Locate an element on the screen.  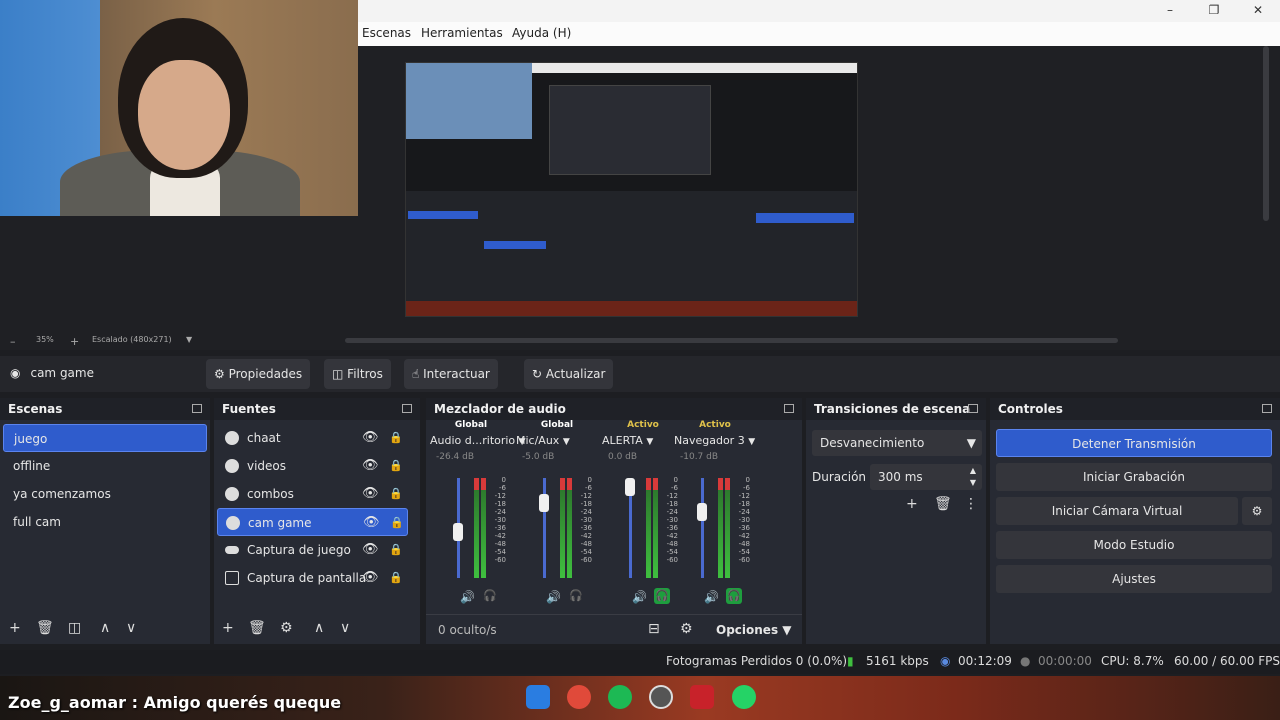
add-scene-button: + is located at coordinates (15, 628).